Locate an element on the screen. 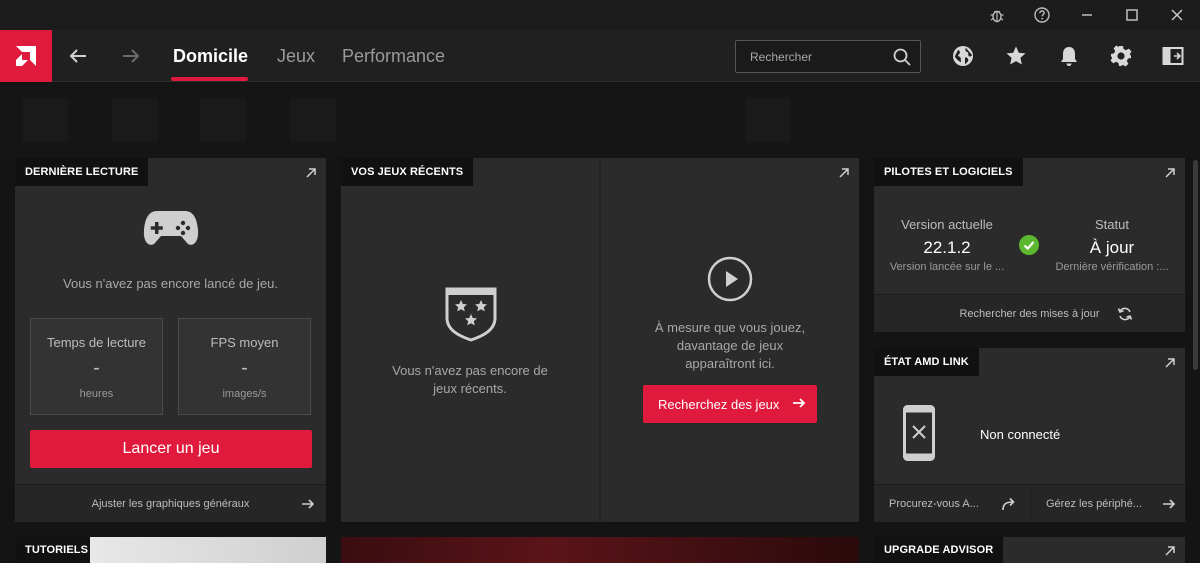 The height and width of the screenshot is (563, 1200). badge-stars-icon is located at coordinates (471, 316).